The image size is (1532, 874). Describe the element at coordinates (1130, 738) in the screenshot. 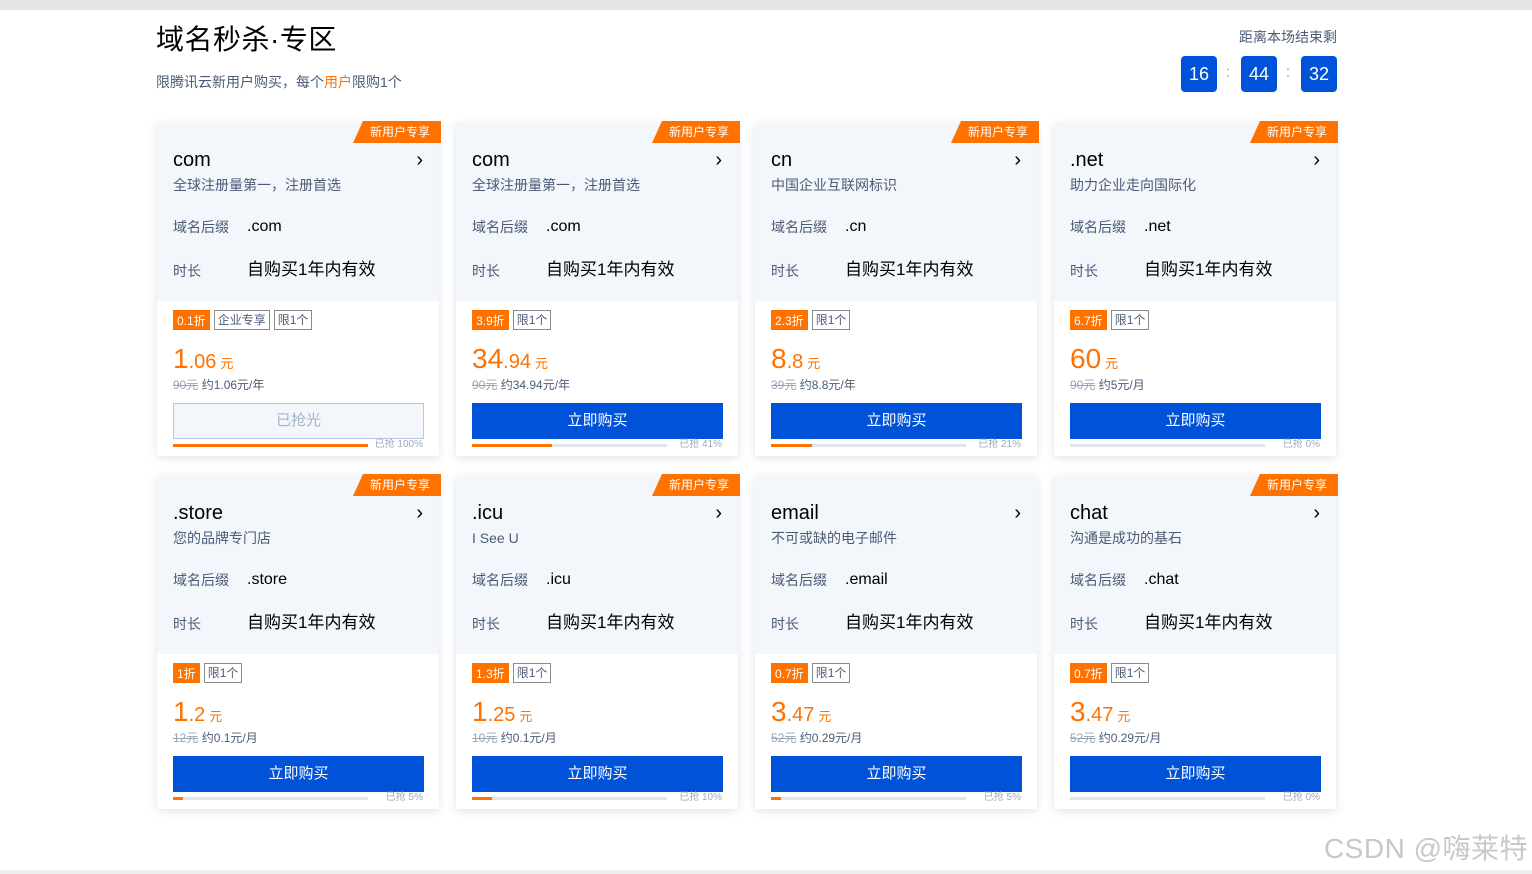

I see `per-period-price: 约0.29元/月` at that location.